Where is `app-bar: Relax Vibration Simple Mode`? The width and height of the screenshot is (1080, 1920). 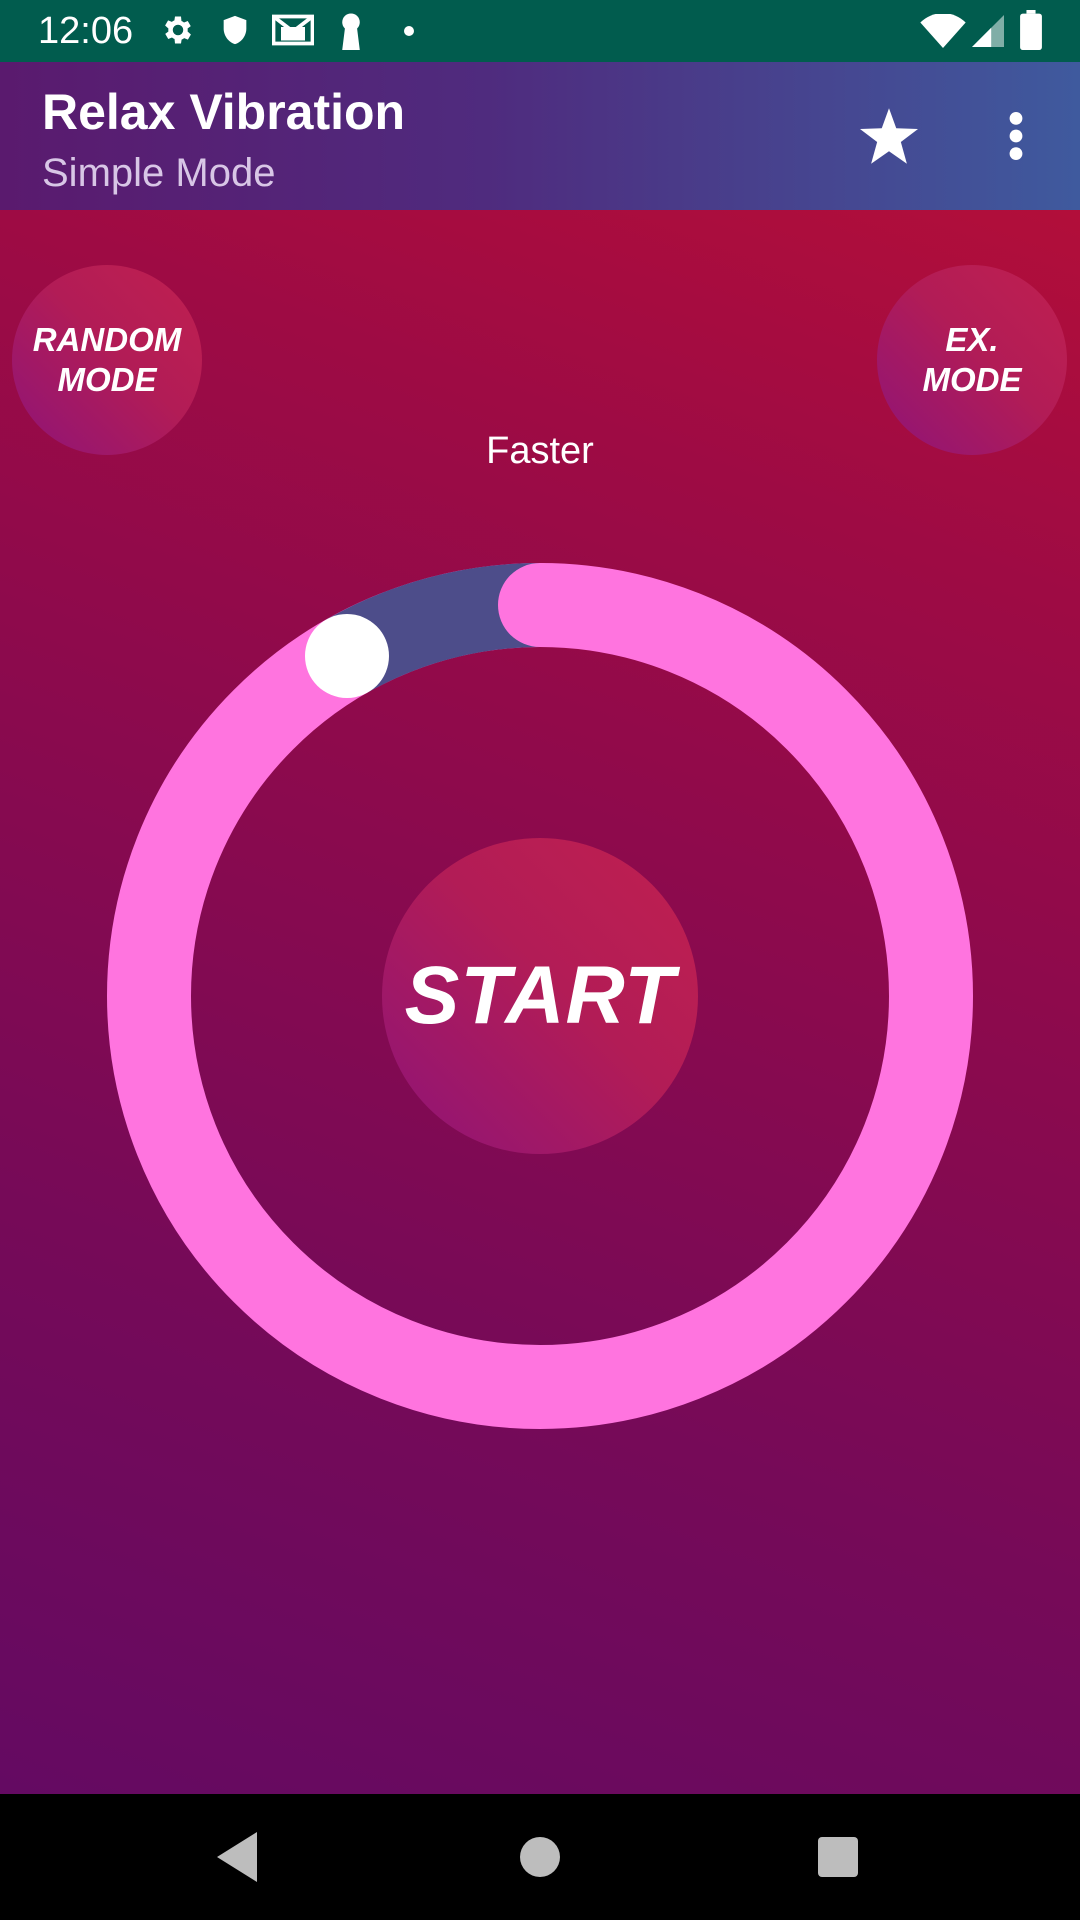
app-bar: Relax Vibration Simple Mode is located at coordinates (540, 136).